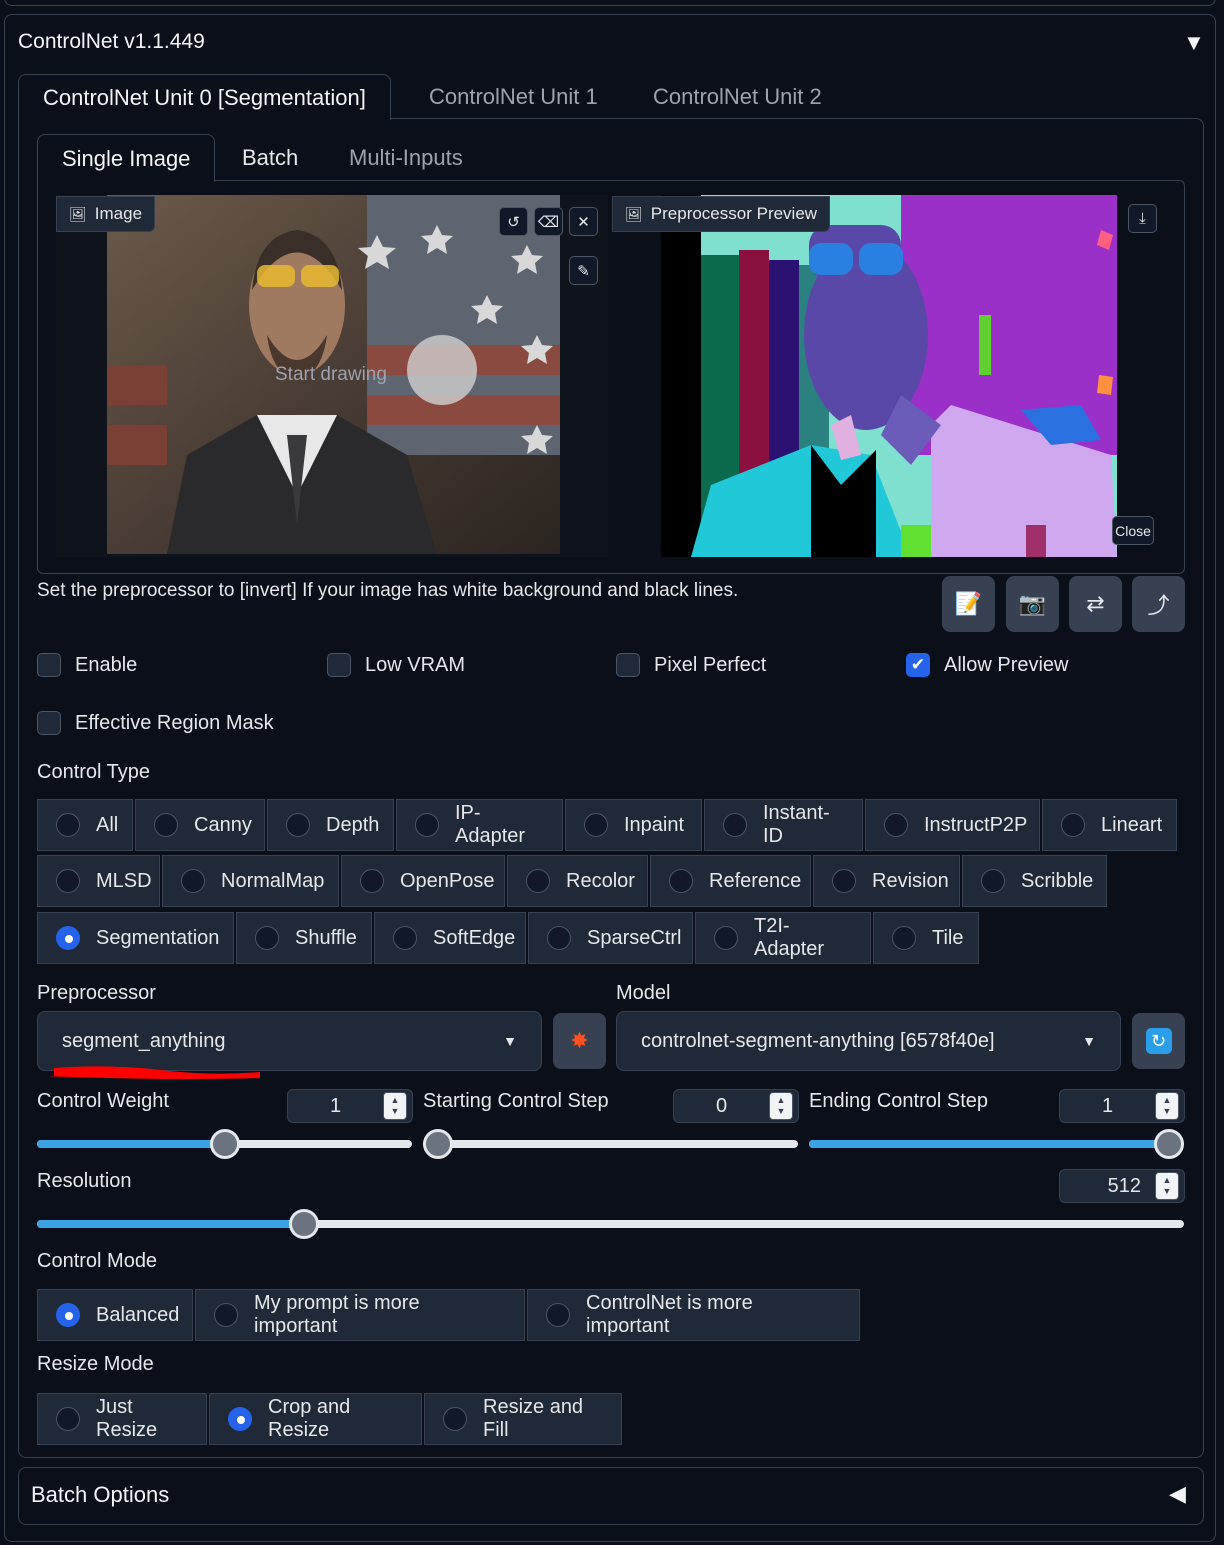 The width and height of the screenshot is (1224, 1545). What do you see at coordinates (126, 158) in the screenshot?
I see `tab-single-image: Single Image` at bounding box center [126, 158].